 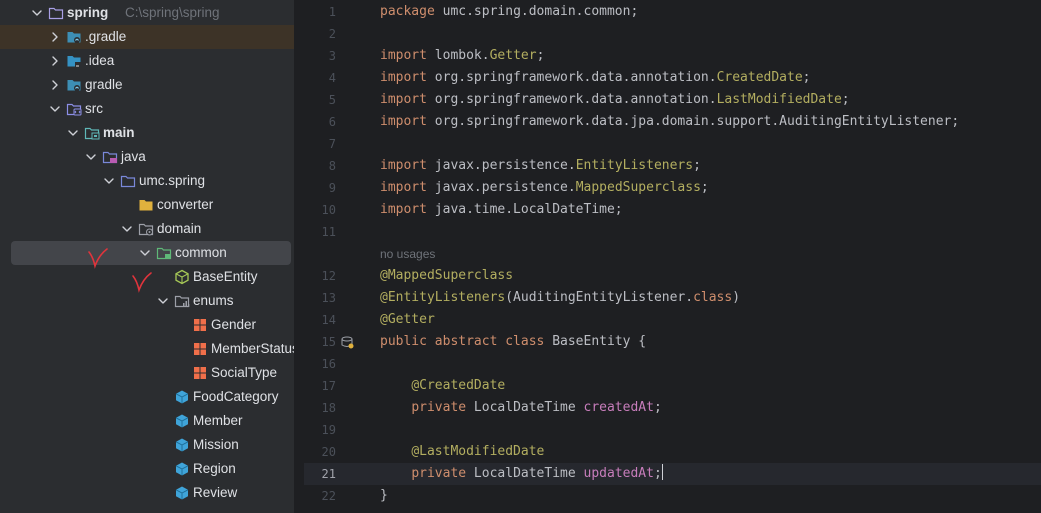 What do you see at coordinates (571, 77) in the screenshot?
I see `code-token: org.springframework.data.annotation.` at bounding box center [571, 77].